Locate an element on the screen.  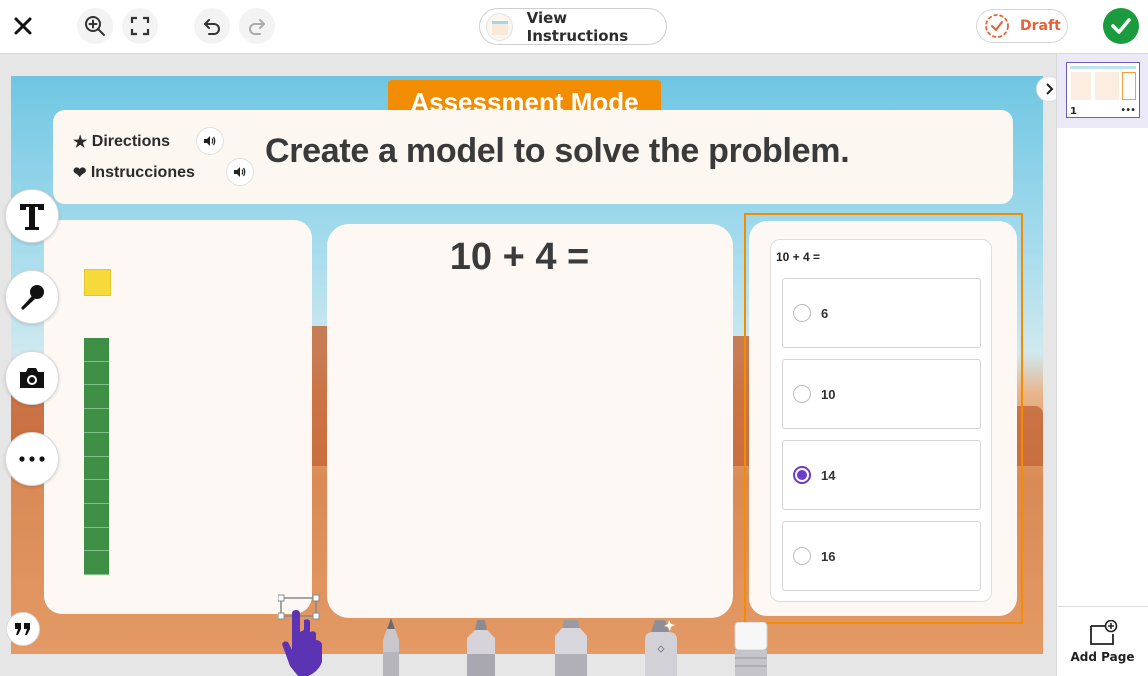
unit-cube is located at coordinates (97, 282).